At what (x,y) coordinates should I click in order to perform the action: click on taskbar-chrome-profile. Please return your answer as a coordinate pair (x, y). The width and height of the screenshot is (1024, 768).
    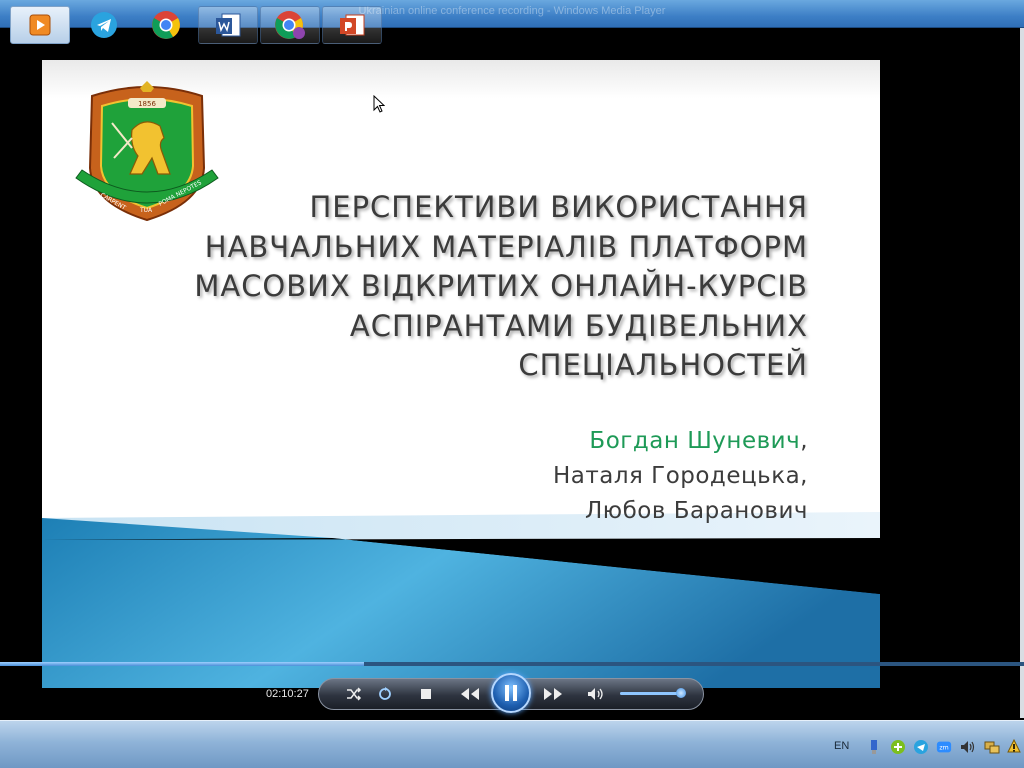
    Looking at the image, I should click on (290, 25).